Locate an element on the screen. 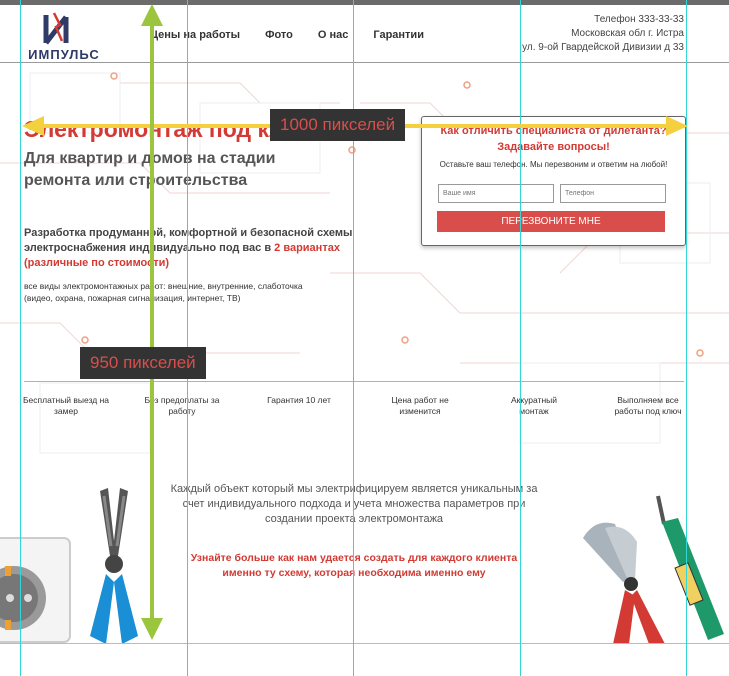 This screenshot has height=676, width=729. width-arrow-left-head is located at coordinates (33, 126).